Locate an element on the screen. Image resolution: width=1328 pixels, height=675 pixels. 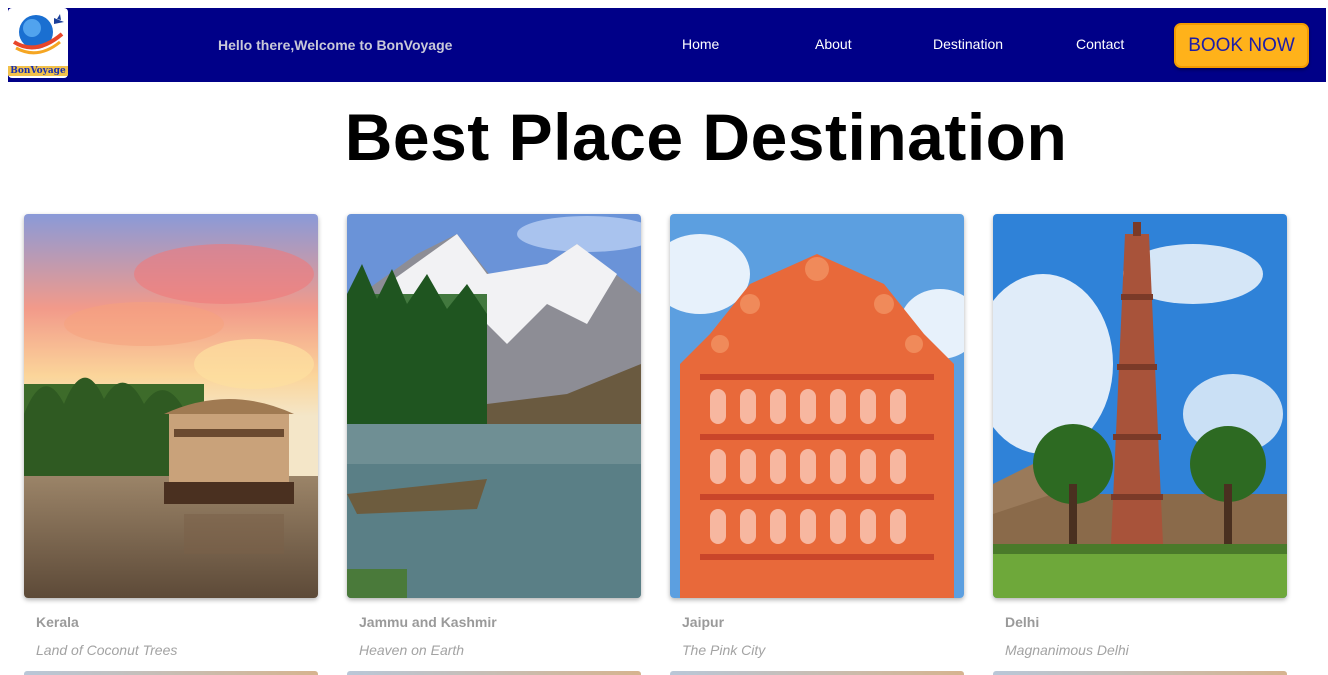
destination-card-kerala: Kerala Land of Coconut Trees is located at coordinates (171, 436).